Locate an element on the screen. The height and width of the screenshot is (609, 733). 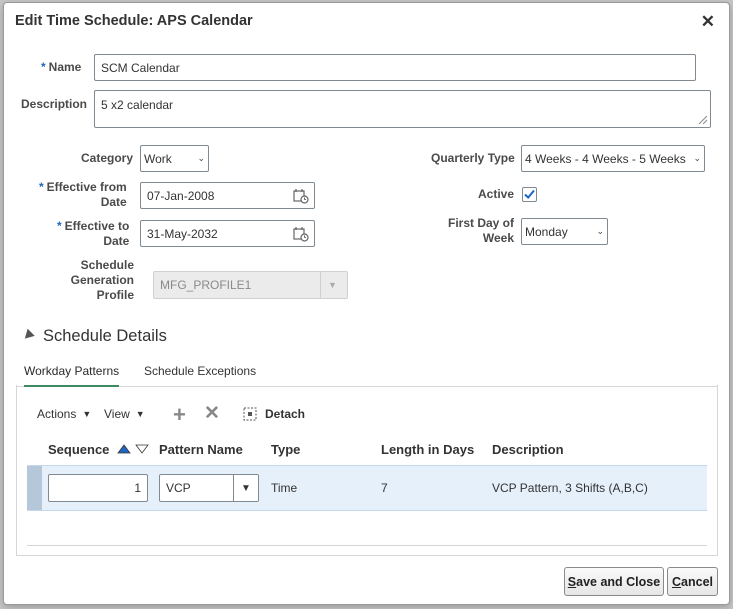
category-select: Work ⌄ is located at coordinates (174, 158).